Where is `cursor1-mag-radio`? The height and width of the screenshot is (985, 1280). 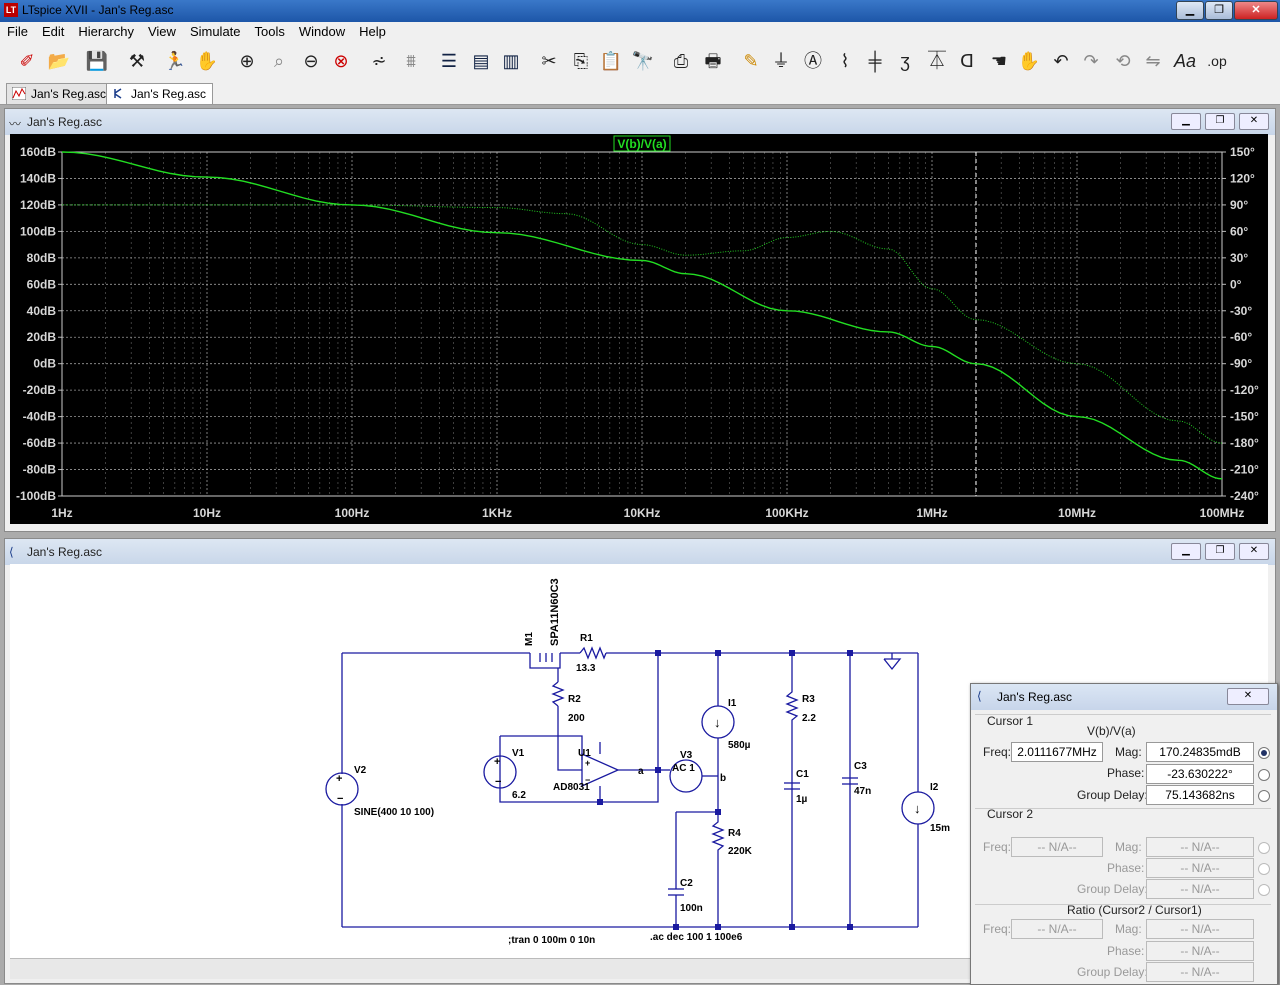
cursor1-mag-radio is located at coordinates (1264, 753).